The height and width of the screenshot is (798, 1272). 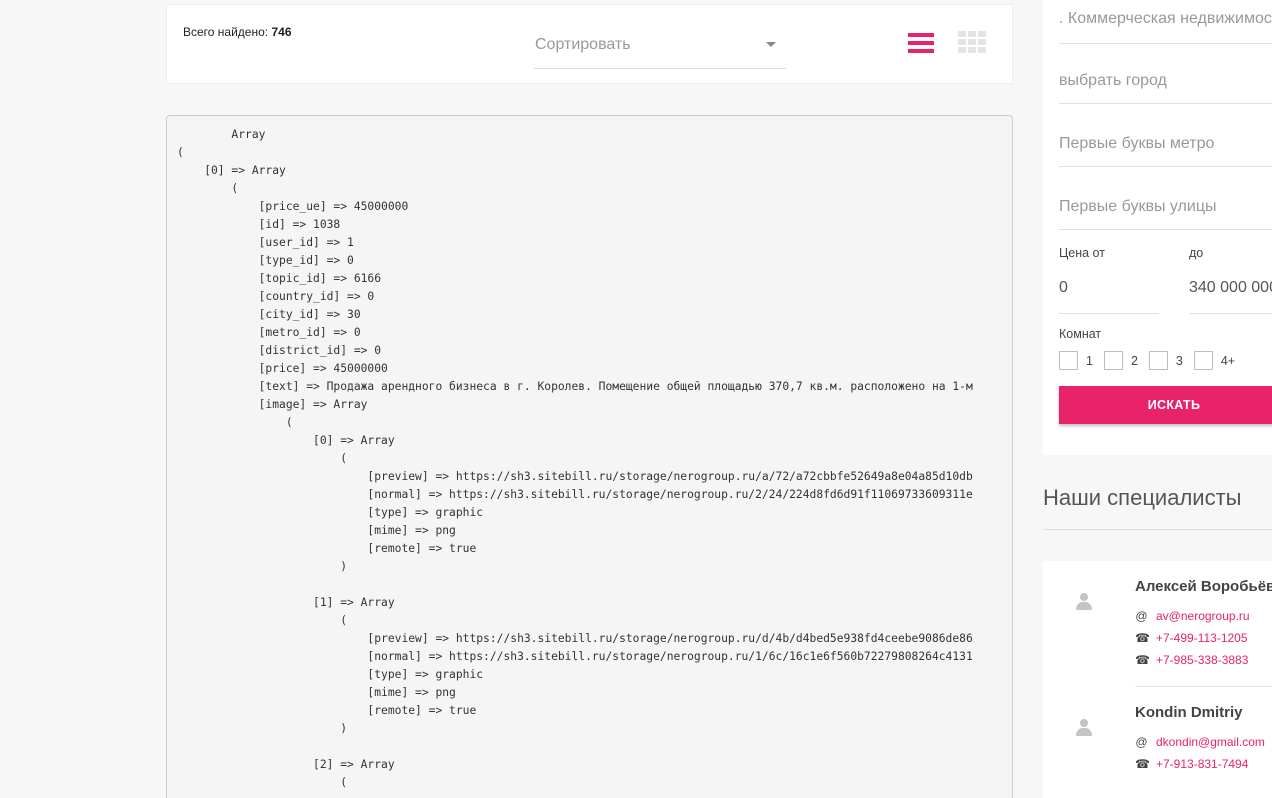 I want to click on agent-phone-link: +7-985-338-3883, so click(x=1202, y=660).